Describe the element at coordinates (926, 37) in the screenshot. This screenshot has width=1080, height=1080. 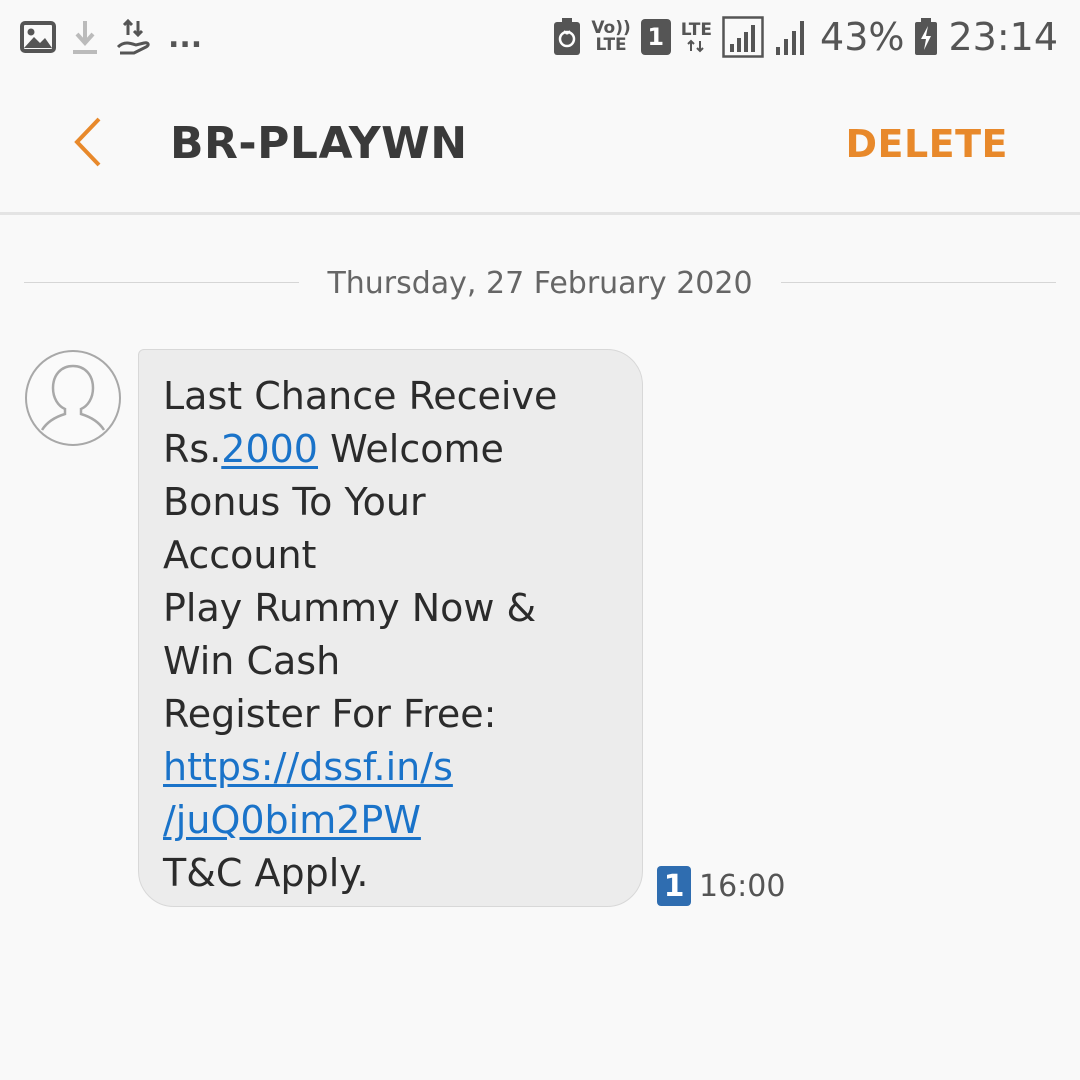
I see `battery-charging-icon` at that location.